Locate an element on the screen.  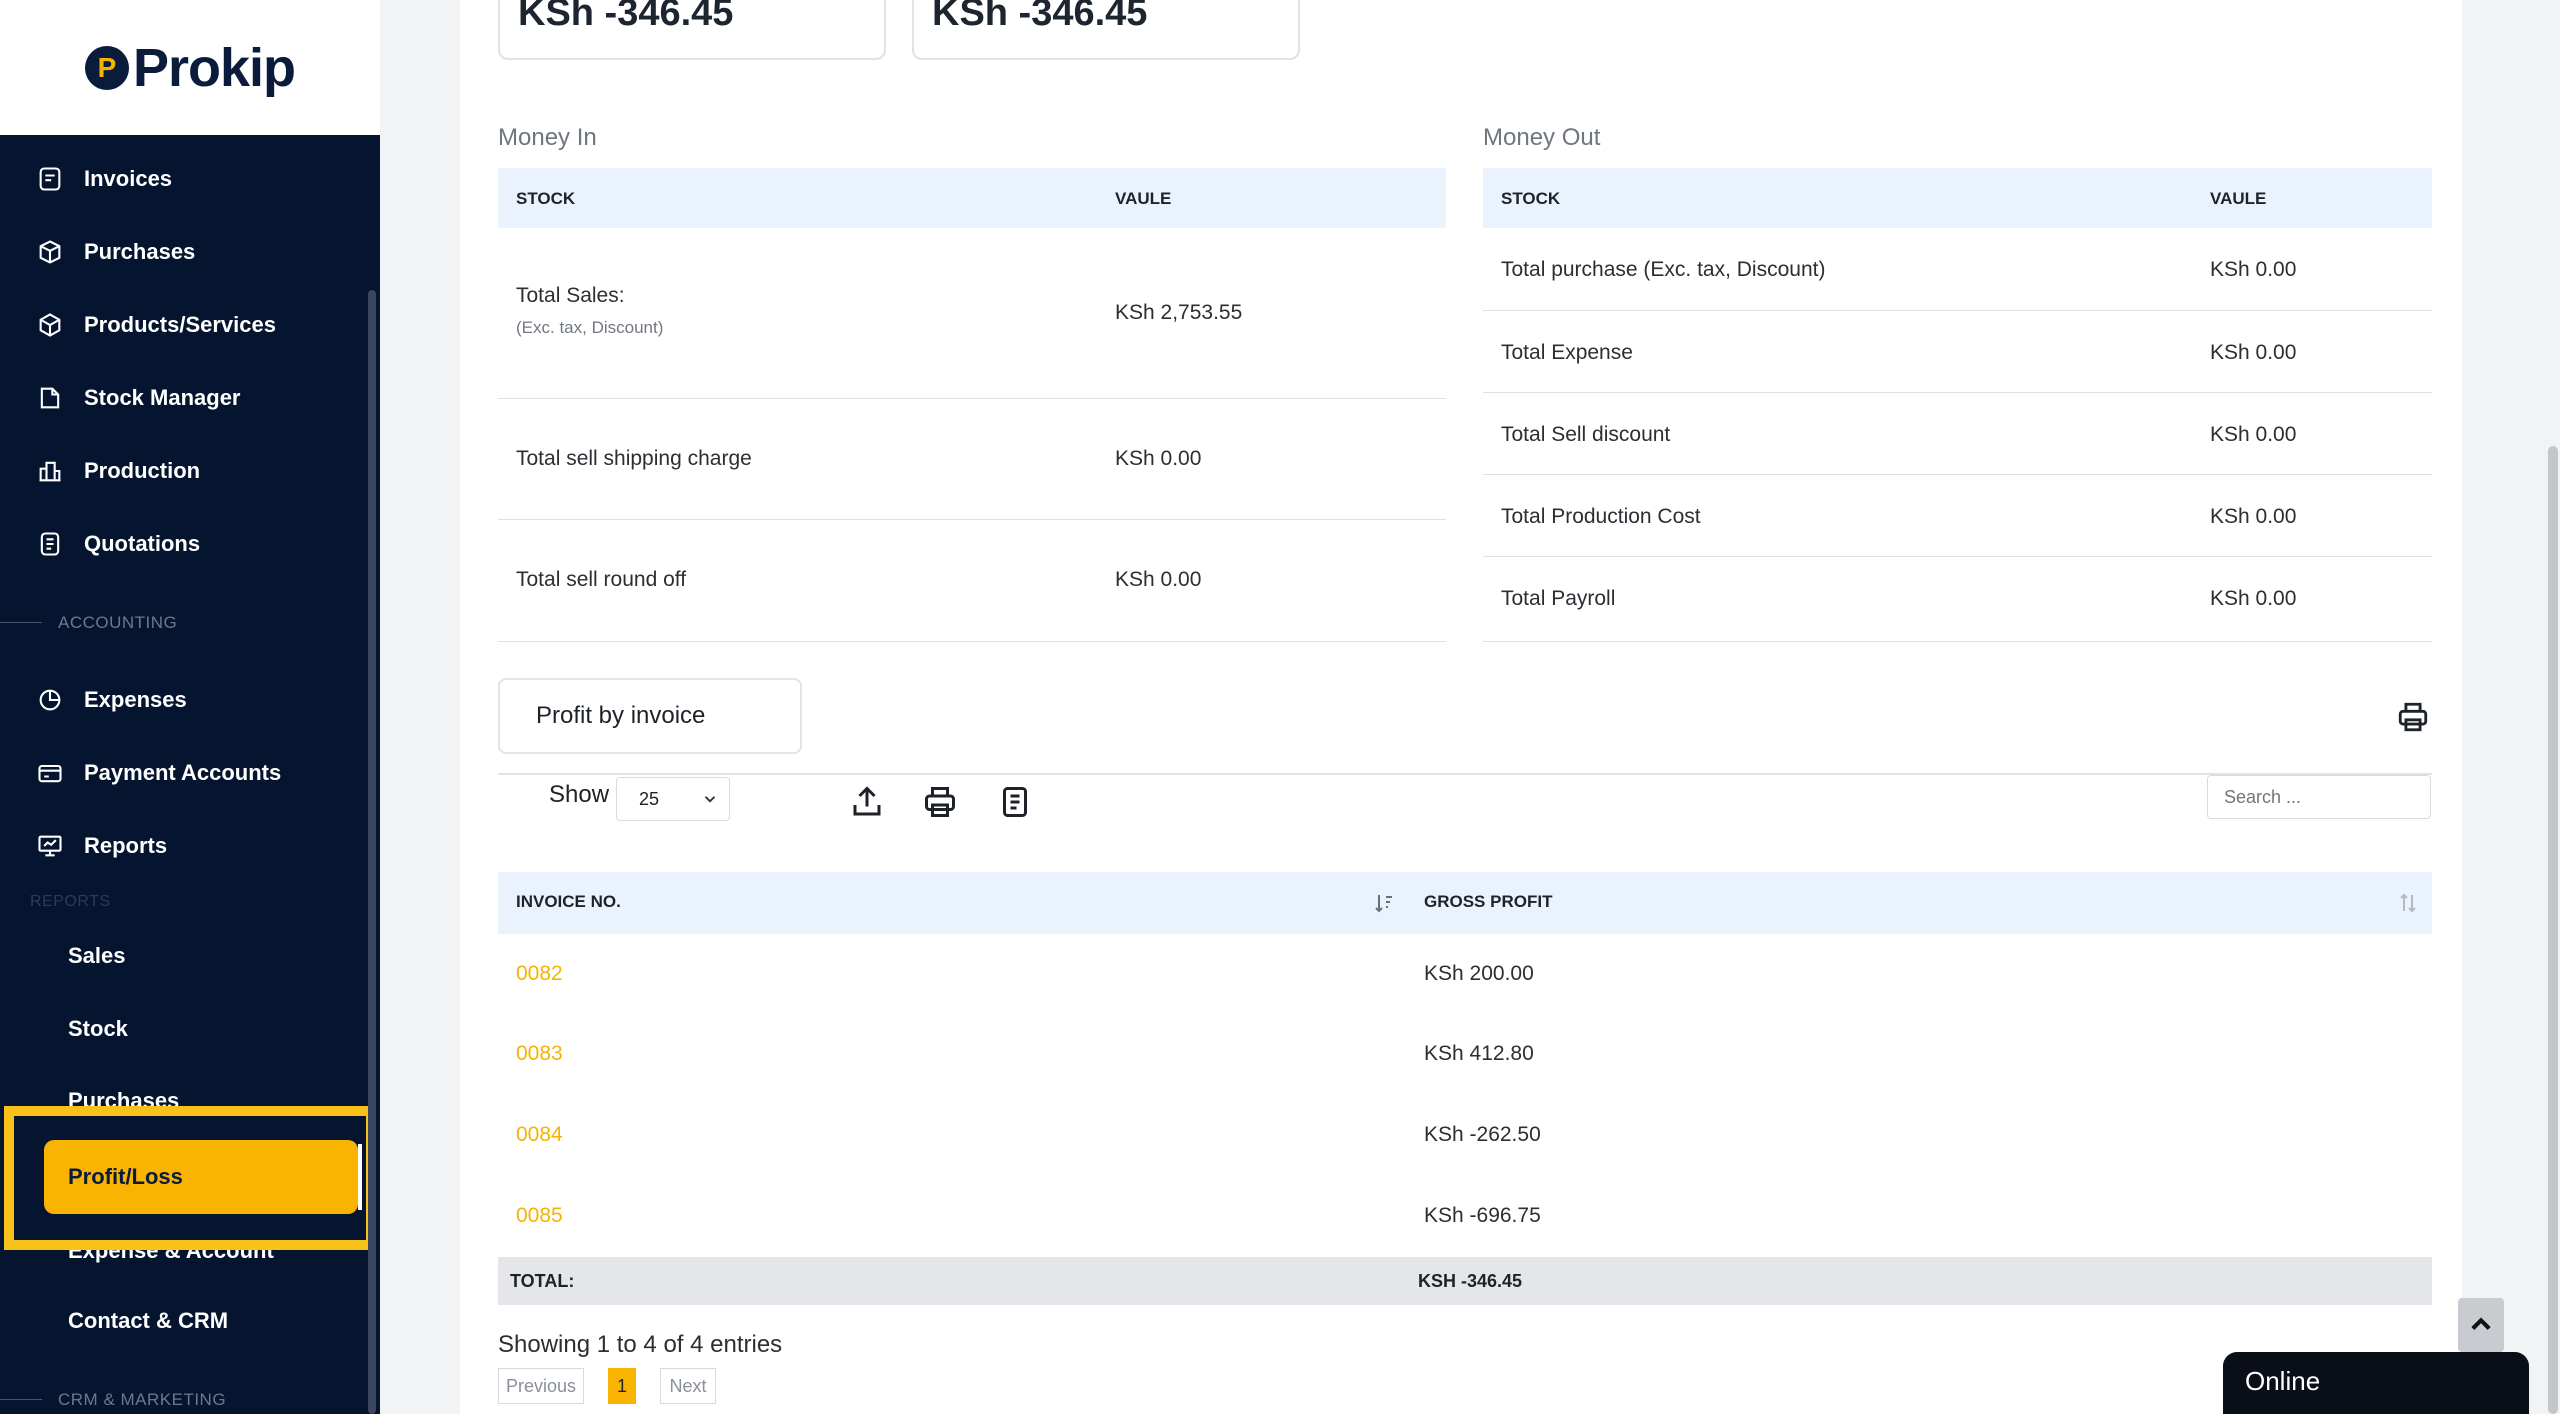
sidebar-item-expenses: Expenses is located at coordinates (185, 700).